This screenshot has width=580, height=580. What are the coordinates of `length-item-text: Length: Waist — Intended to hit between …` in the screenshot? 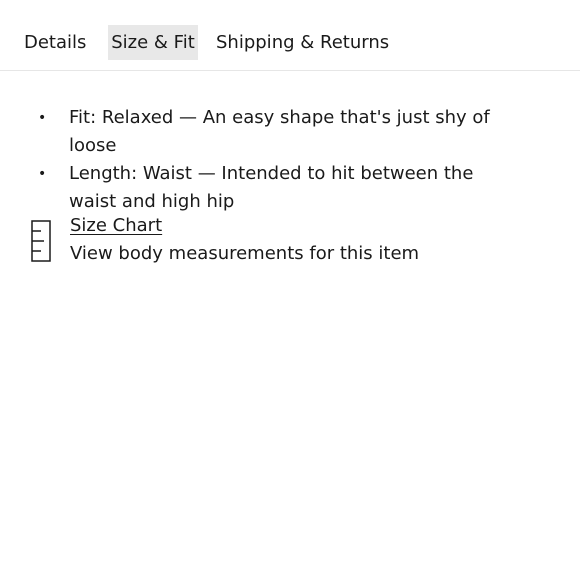 It's located at (271, 187).